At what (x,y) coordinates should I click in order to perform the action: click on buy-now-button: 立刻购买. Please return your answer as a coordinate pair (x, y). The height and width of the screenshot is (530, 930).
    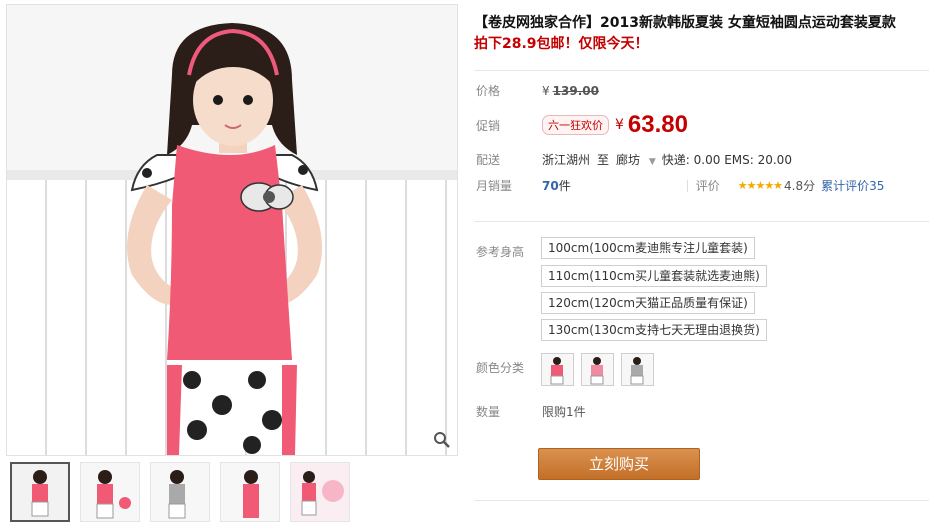
    Looking at the image, I should click on (619, 464).